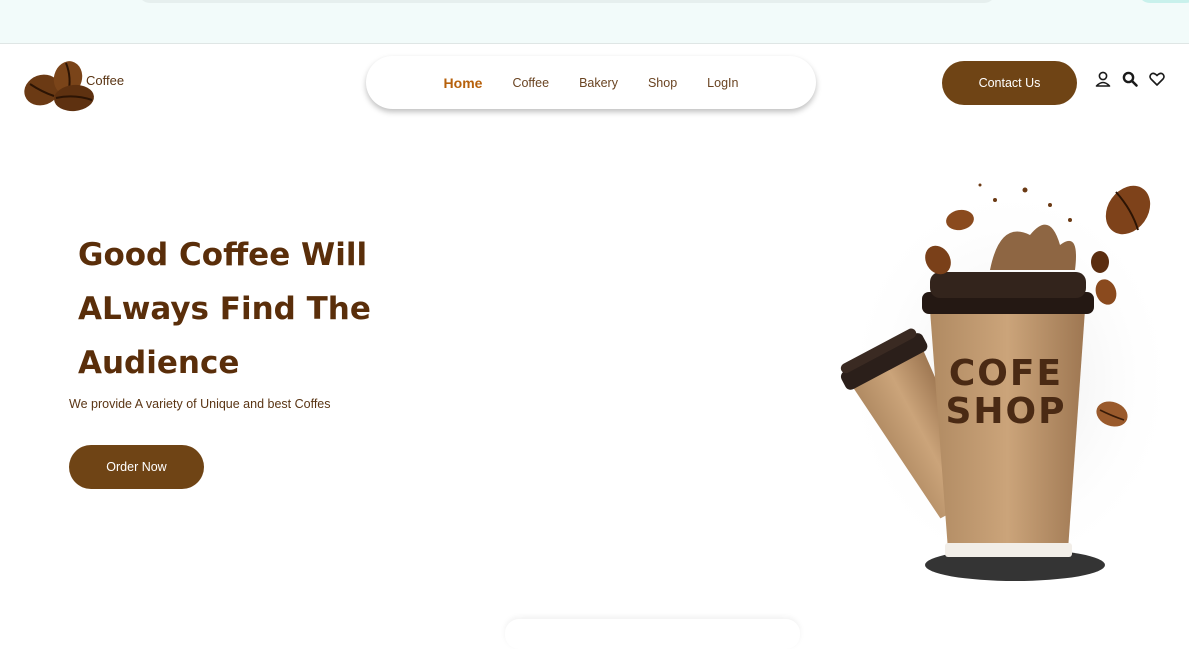 This screenshot has width=1189, height=649. I want to click on nav-item-coffee: Coffee, so click(530, 83).